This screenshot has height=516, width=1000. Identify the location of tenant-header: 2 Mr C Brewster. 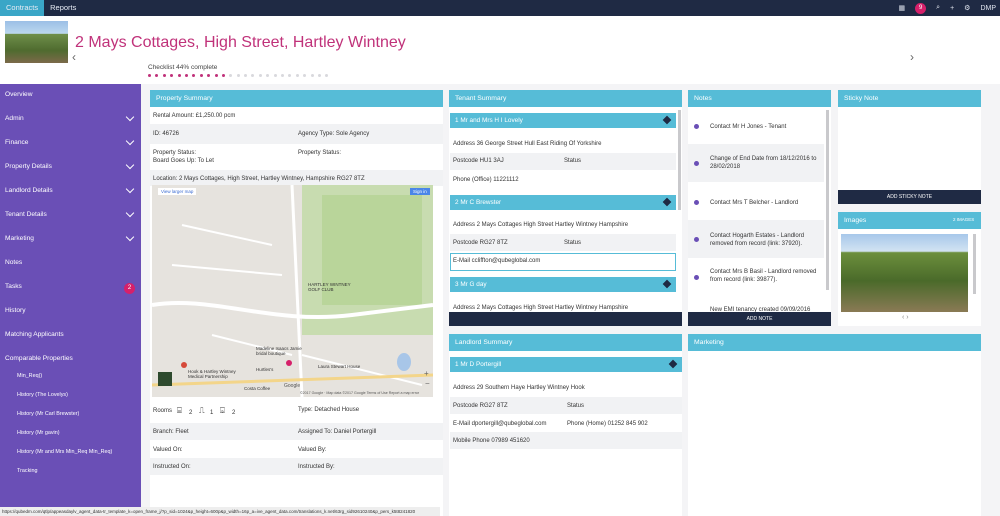
(563, 202).